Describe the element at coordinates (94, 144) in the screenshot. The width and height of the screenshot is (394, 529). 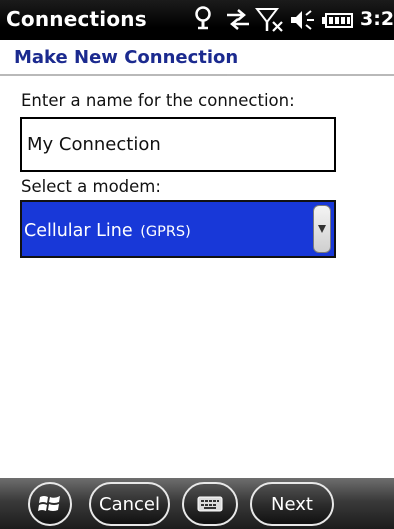
I see `connection-name-value: My Connection` at that location.